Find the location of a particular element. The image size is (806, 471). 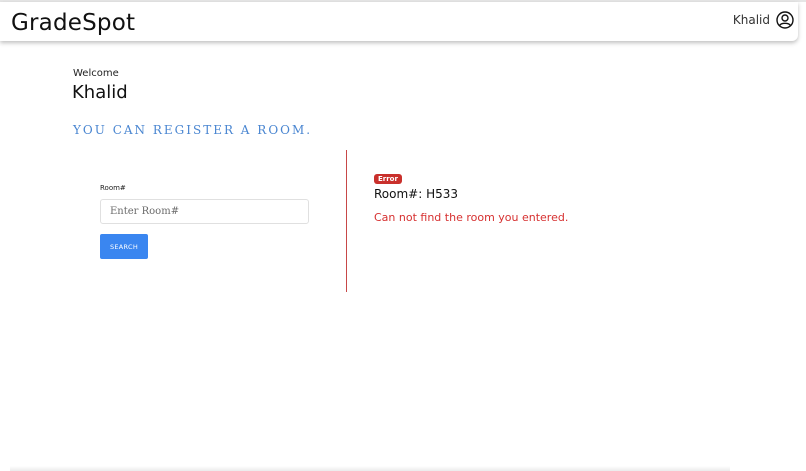

room-result-number: H533 is located at coordinates (442, 194).